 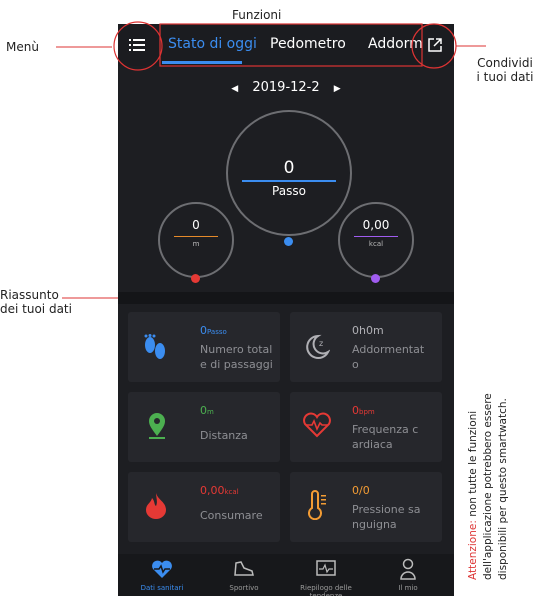 What do you see at coordinates (473, 550) in the screenshot?
I see `warning-highlight: Attenzione:` at bounding box center [473, 550].